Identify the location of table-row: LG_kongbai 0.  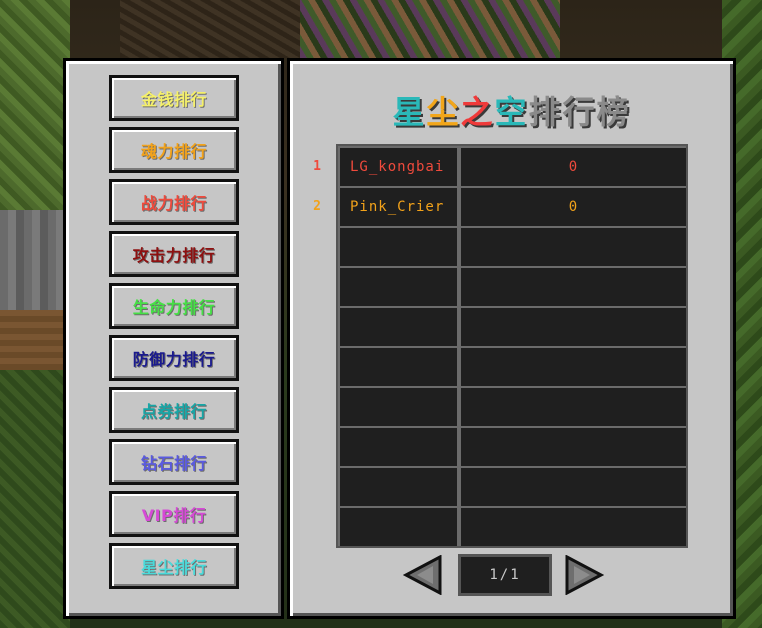
(513, 167).